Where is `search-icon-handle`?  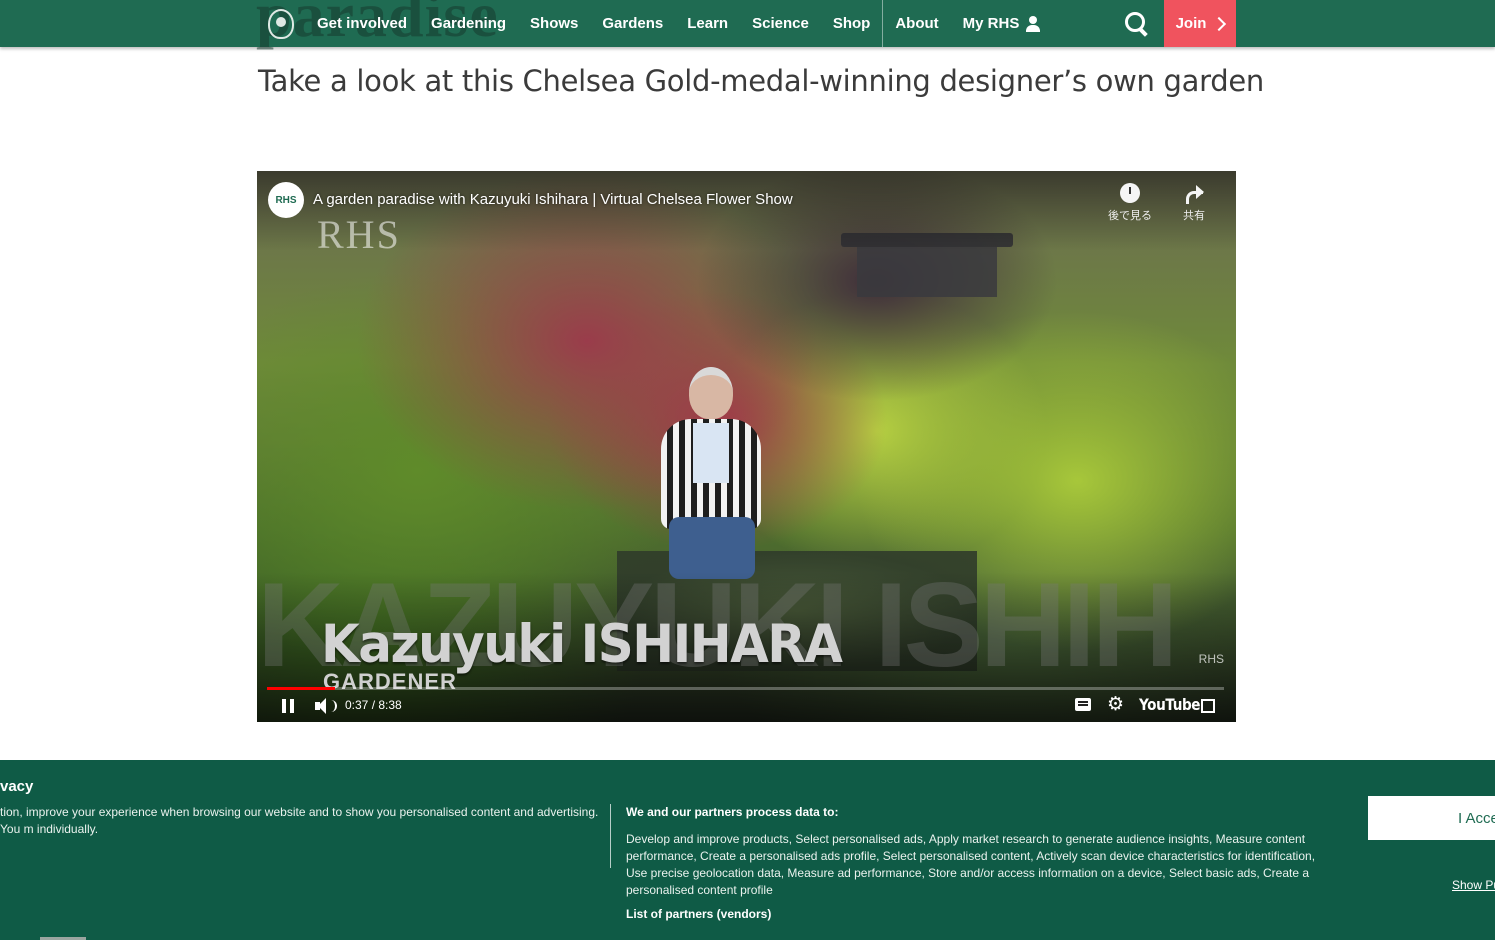 search-icon-handle is located at coordinates (1143, 32).